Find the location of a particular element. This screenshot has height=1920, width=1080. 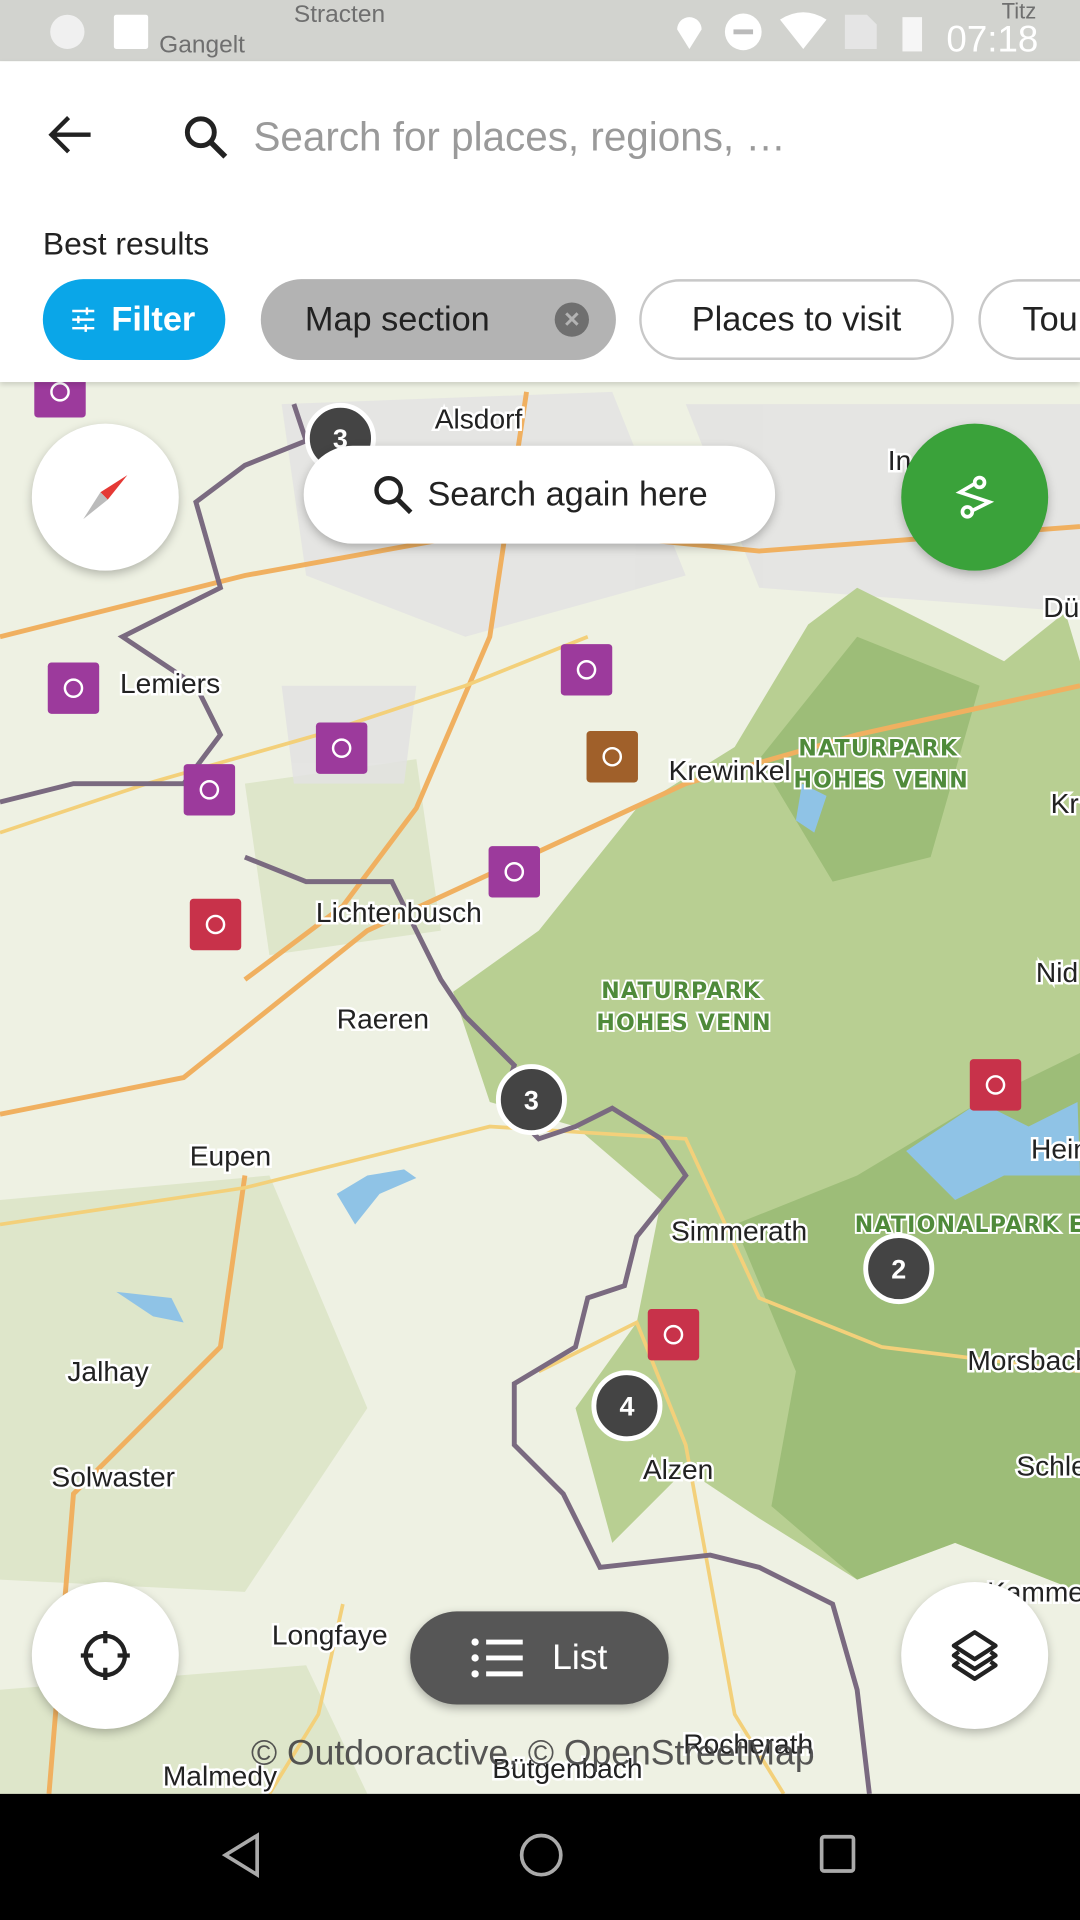

filter-label: Filter is located at coordinates (153, 319).